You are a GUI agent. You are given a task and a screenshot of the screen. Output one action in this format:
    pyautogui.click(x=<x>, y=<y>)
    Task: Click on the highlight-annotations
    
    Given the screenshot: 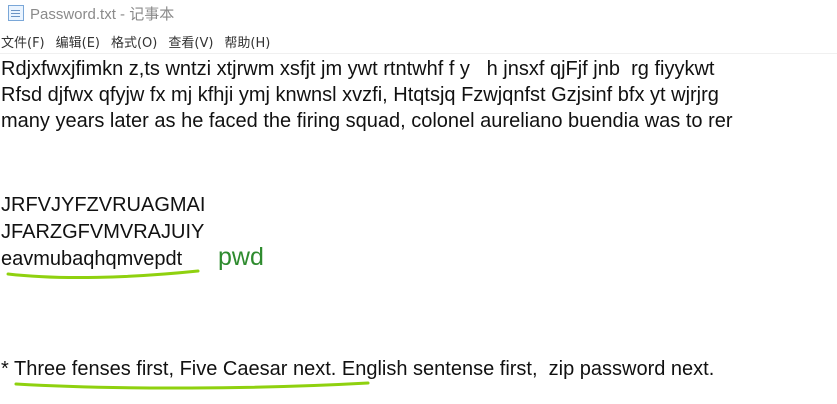 What is the action you would take?
    pyautogui.click(x=188, y=329)
    